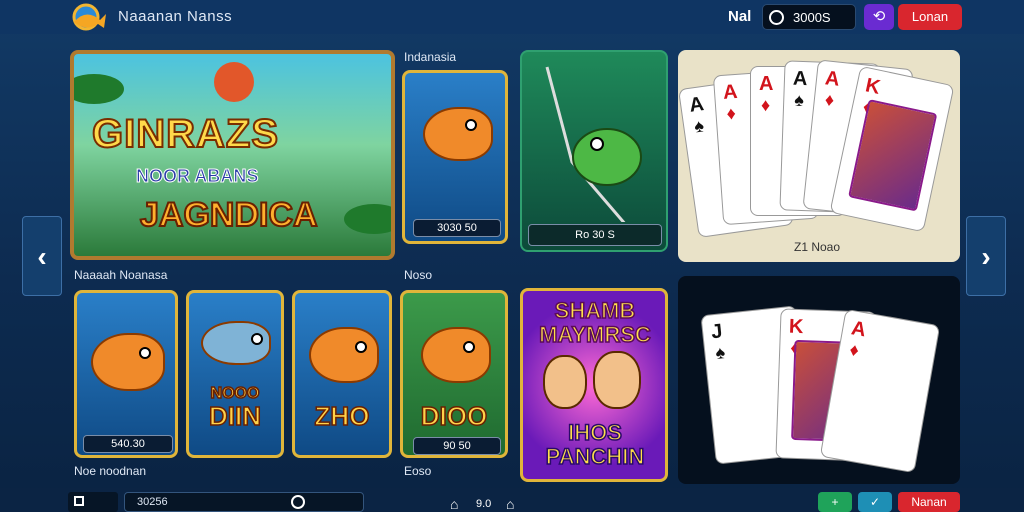 Image resolution: width=1024 pixels, height=512 pixels. Describe the element at coordinates (418, 275) in the screenshot. I see `section-label-mid-right: Noso` at that location.